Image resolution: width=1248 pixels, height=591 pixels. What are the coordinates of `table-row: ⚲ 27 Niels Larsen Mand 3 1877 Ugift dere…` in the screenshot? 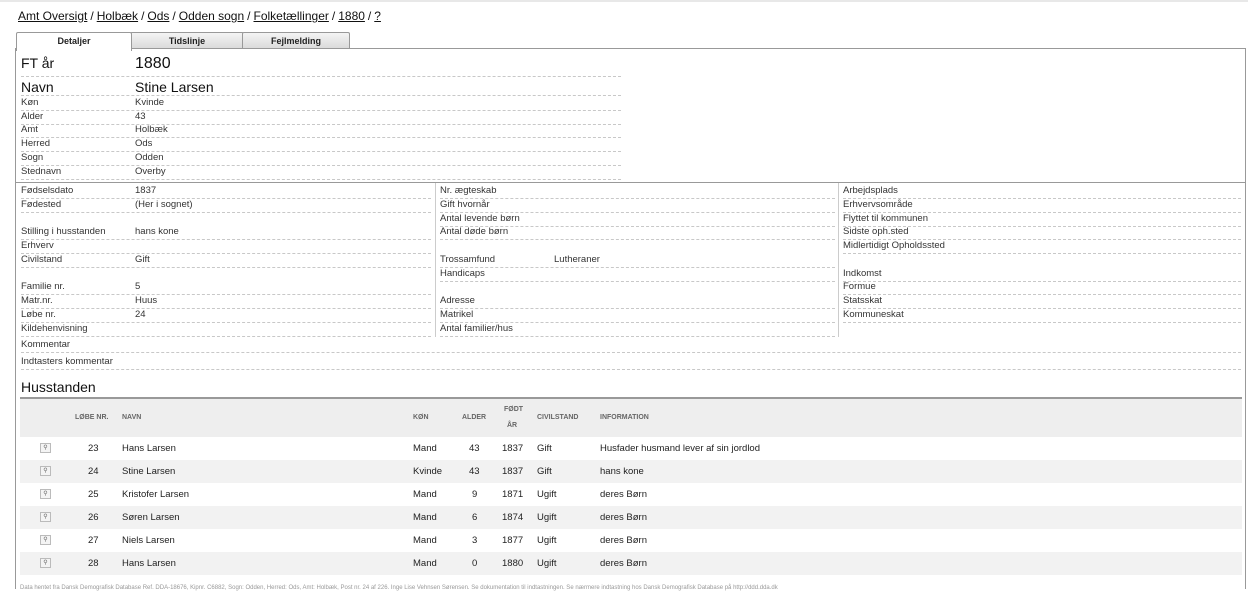 It's located at (631, 540).